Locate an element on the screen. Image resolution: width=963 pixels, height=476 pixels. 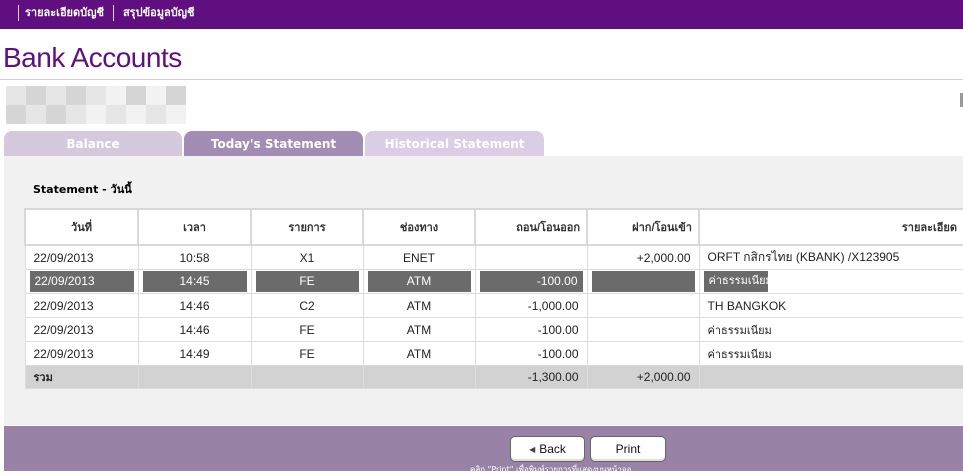
back-arrow-icon: ◀ is located at coordinates (532, 449).